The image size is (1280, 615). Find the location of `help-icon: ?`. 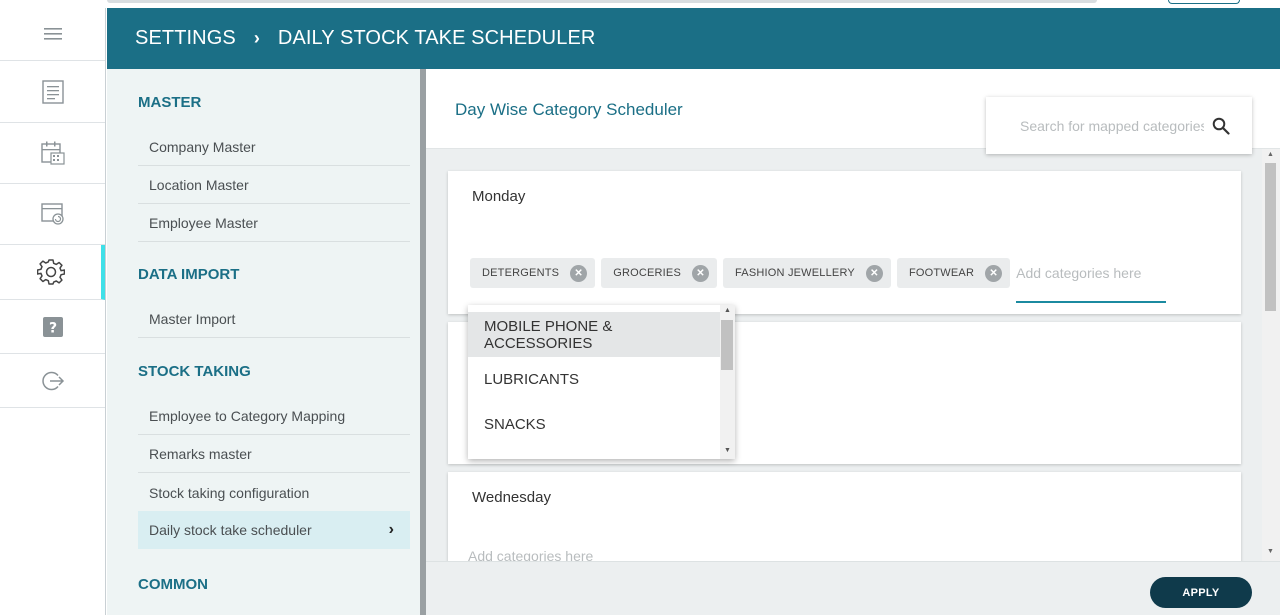

help-icon: ? is located at coordinates (52, 326).